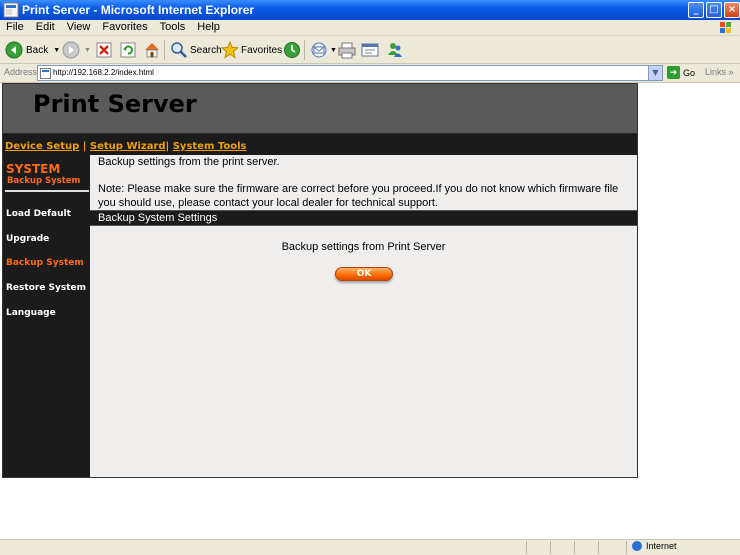 Image resolution: width=740 pixels, height=555 pixels. I want to click on section-title: Backup System Settings, so click(158, 218).